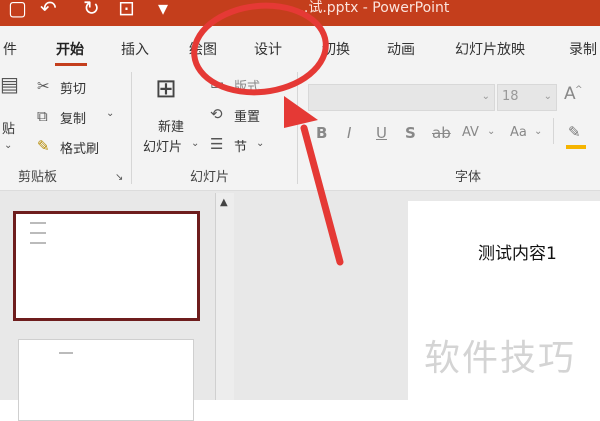 This screenshot has height=421, width=600. I want to click on annotation-arrow-icon, so click(322, 195).